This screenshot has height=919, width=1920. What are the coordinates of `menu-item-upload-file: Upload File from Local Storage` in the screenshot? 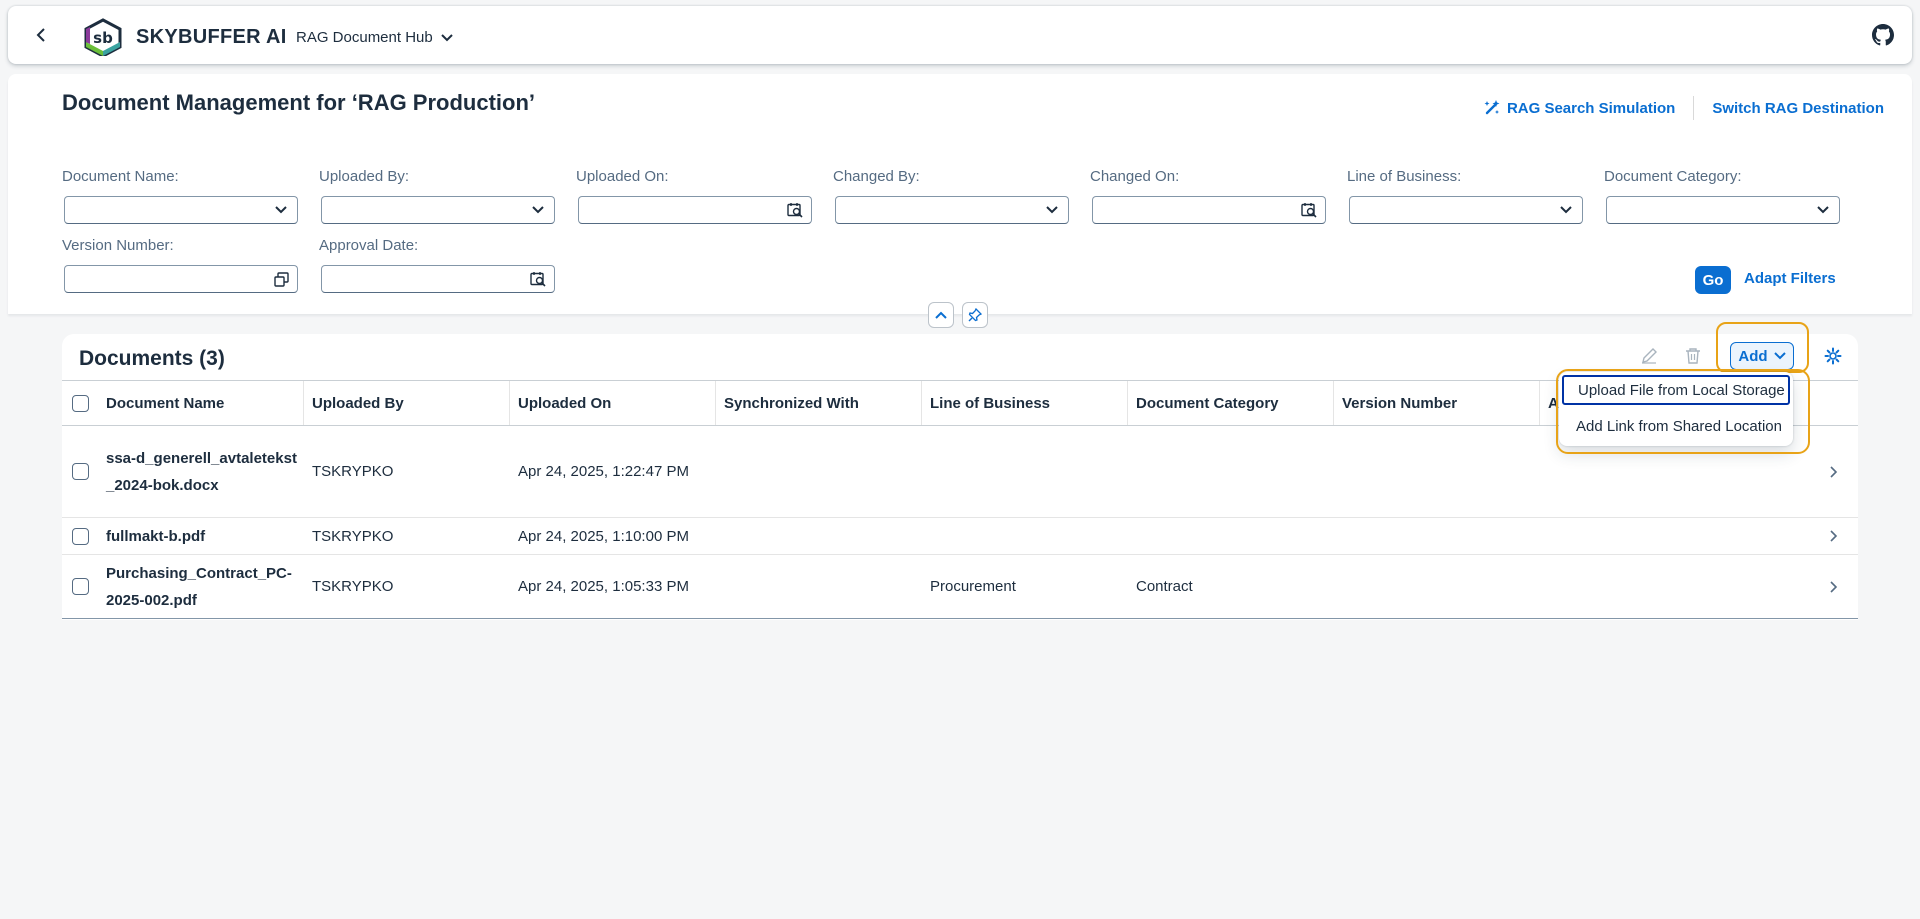 It's located at (1676, 390).